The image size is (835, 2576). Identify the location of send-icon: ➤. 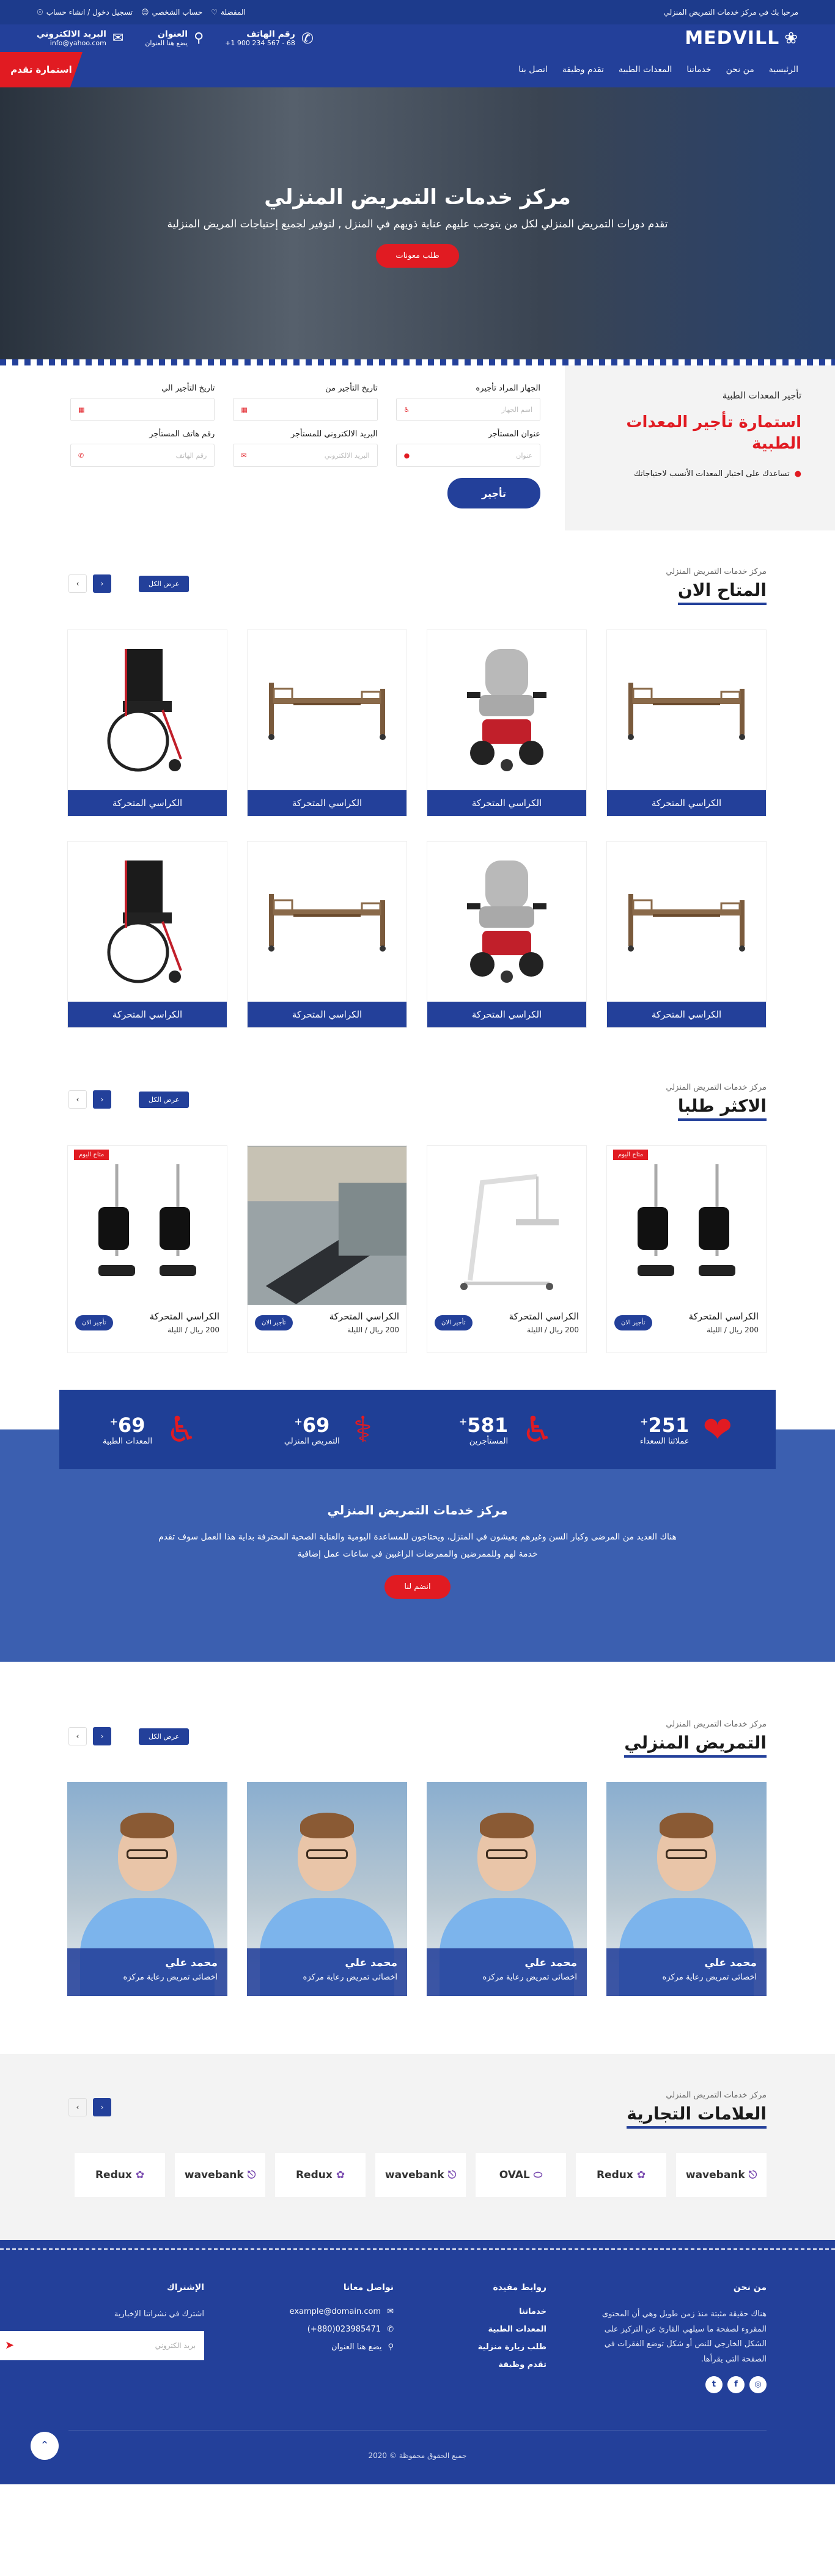
(9, 2345).